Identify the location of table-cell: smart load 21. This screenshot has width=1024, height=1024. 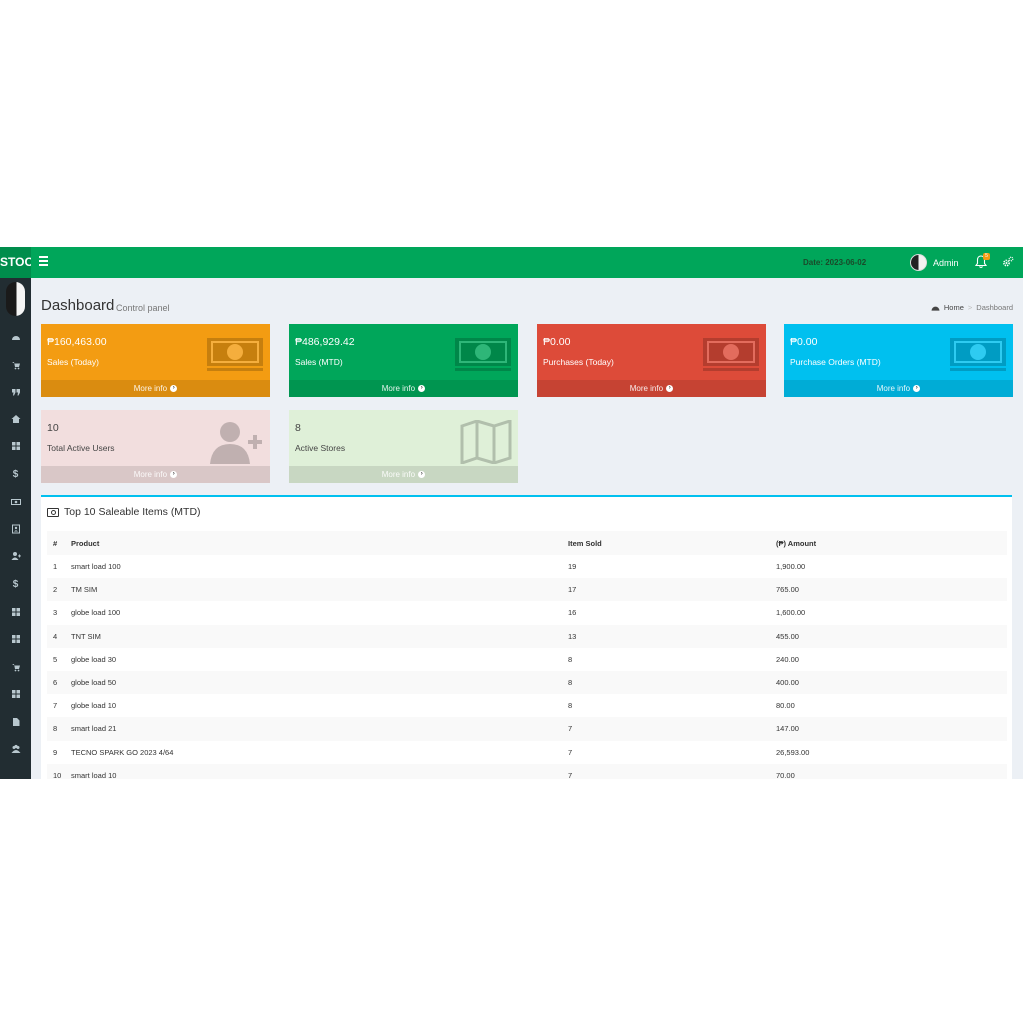
(313, 729).